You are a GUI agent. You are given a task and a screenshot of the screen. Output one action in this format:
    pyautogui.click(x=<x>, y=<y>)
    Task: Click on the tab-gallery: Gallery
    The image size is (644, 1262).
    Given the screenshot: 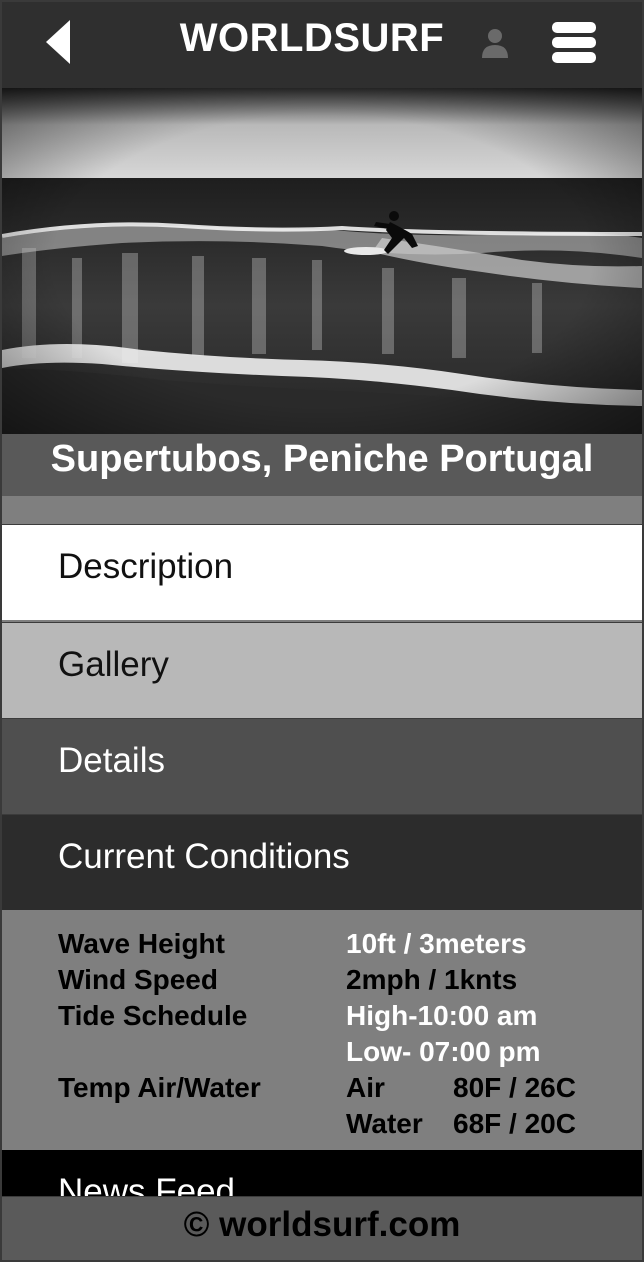 What is the action you would take?
    pyautogui.click(x=322, y=670)
    